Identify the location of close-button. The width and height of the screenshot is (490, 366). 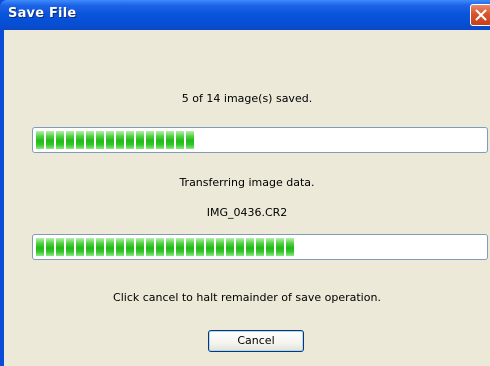
(480, 15).